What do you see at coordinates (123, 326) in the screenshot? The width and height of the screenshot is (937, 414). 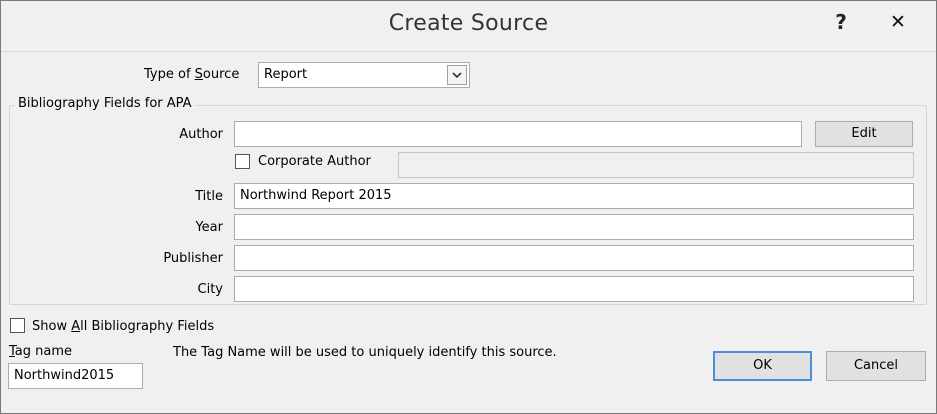 I see `show-all-fields-label: Show All Bibliography Fields` at bounding box center [123, 326].